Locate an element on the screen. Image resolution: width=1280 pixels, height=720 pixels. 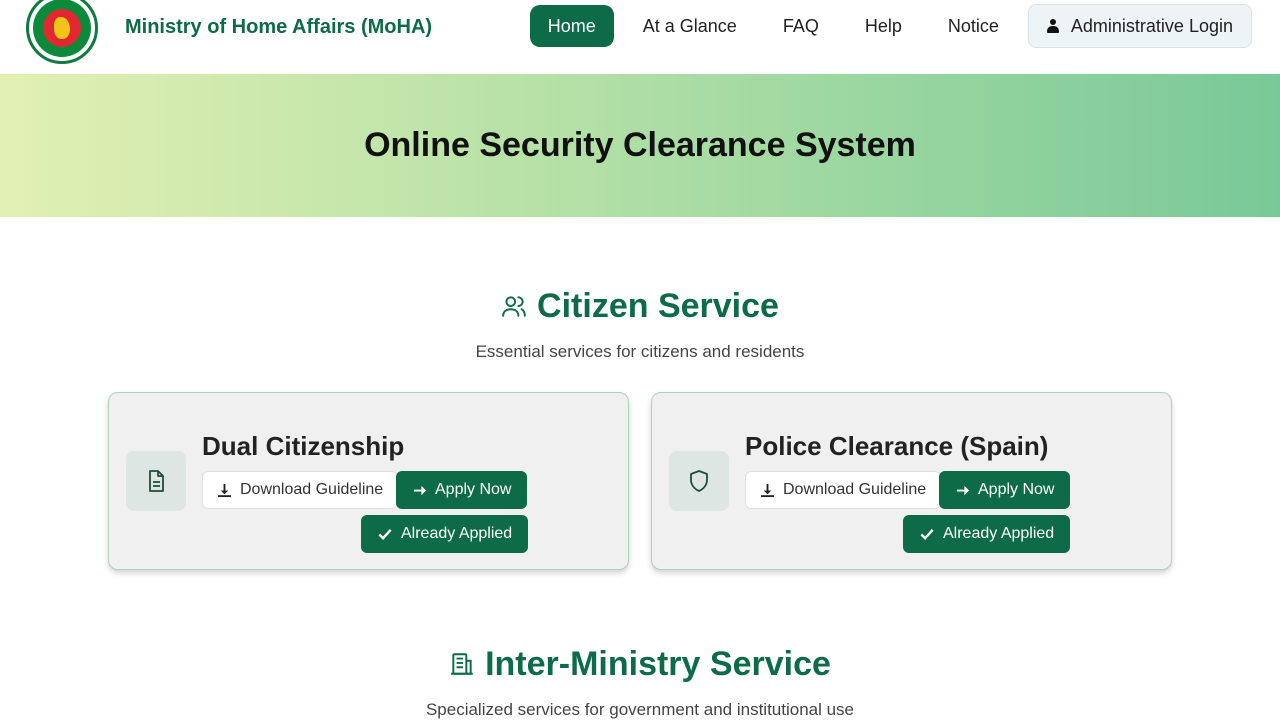
building-icon is located at coordinates (462, 664).